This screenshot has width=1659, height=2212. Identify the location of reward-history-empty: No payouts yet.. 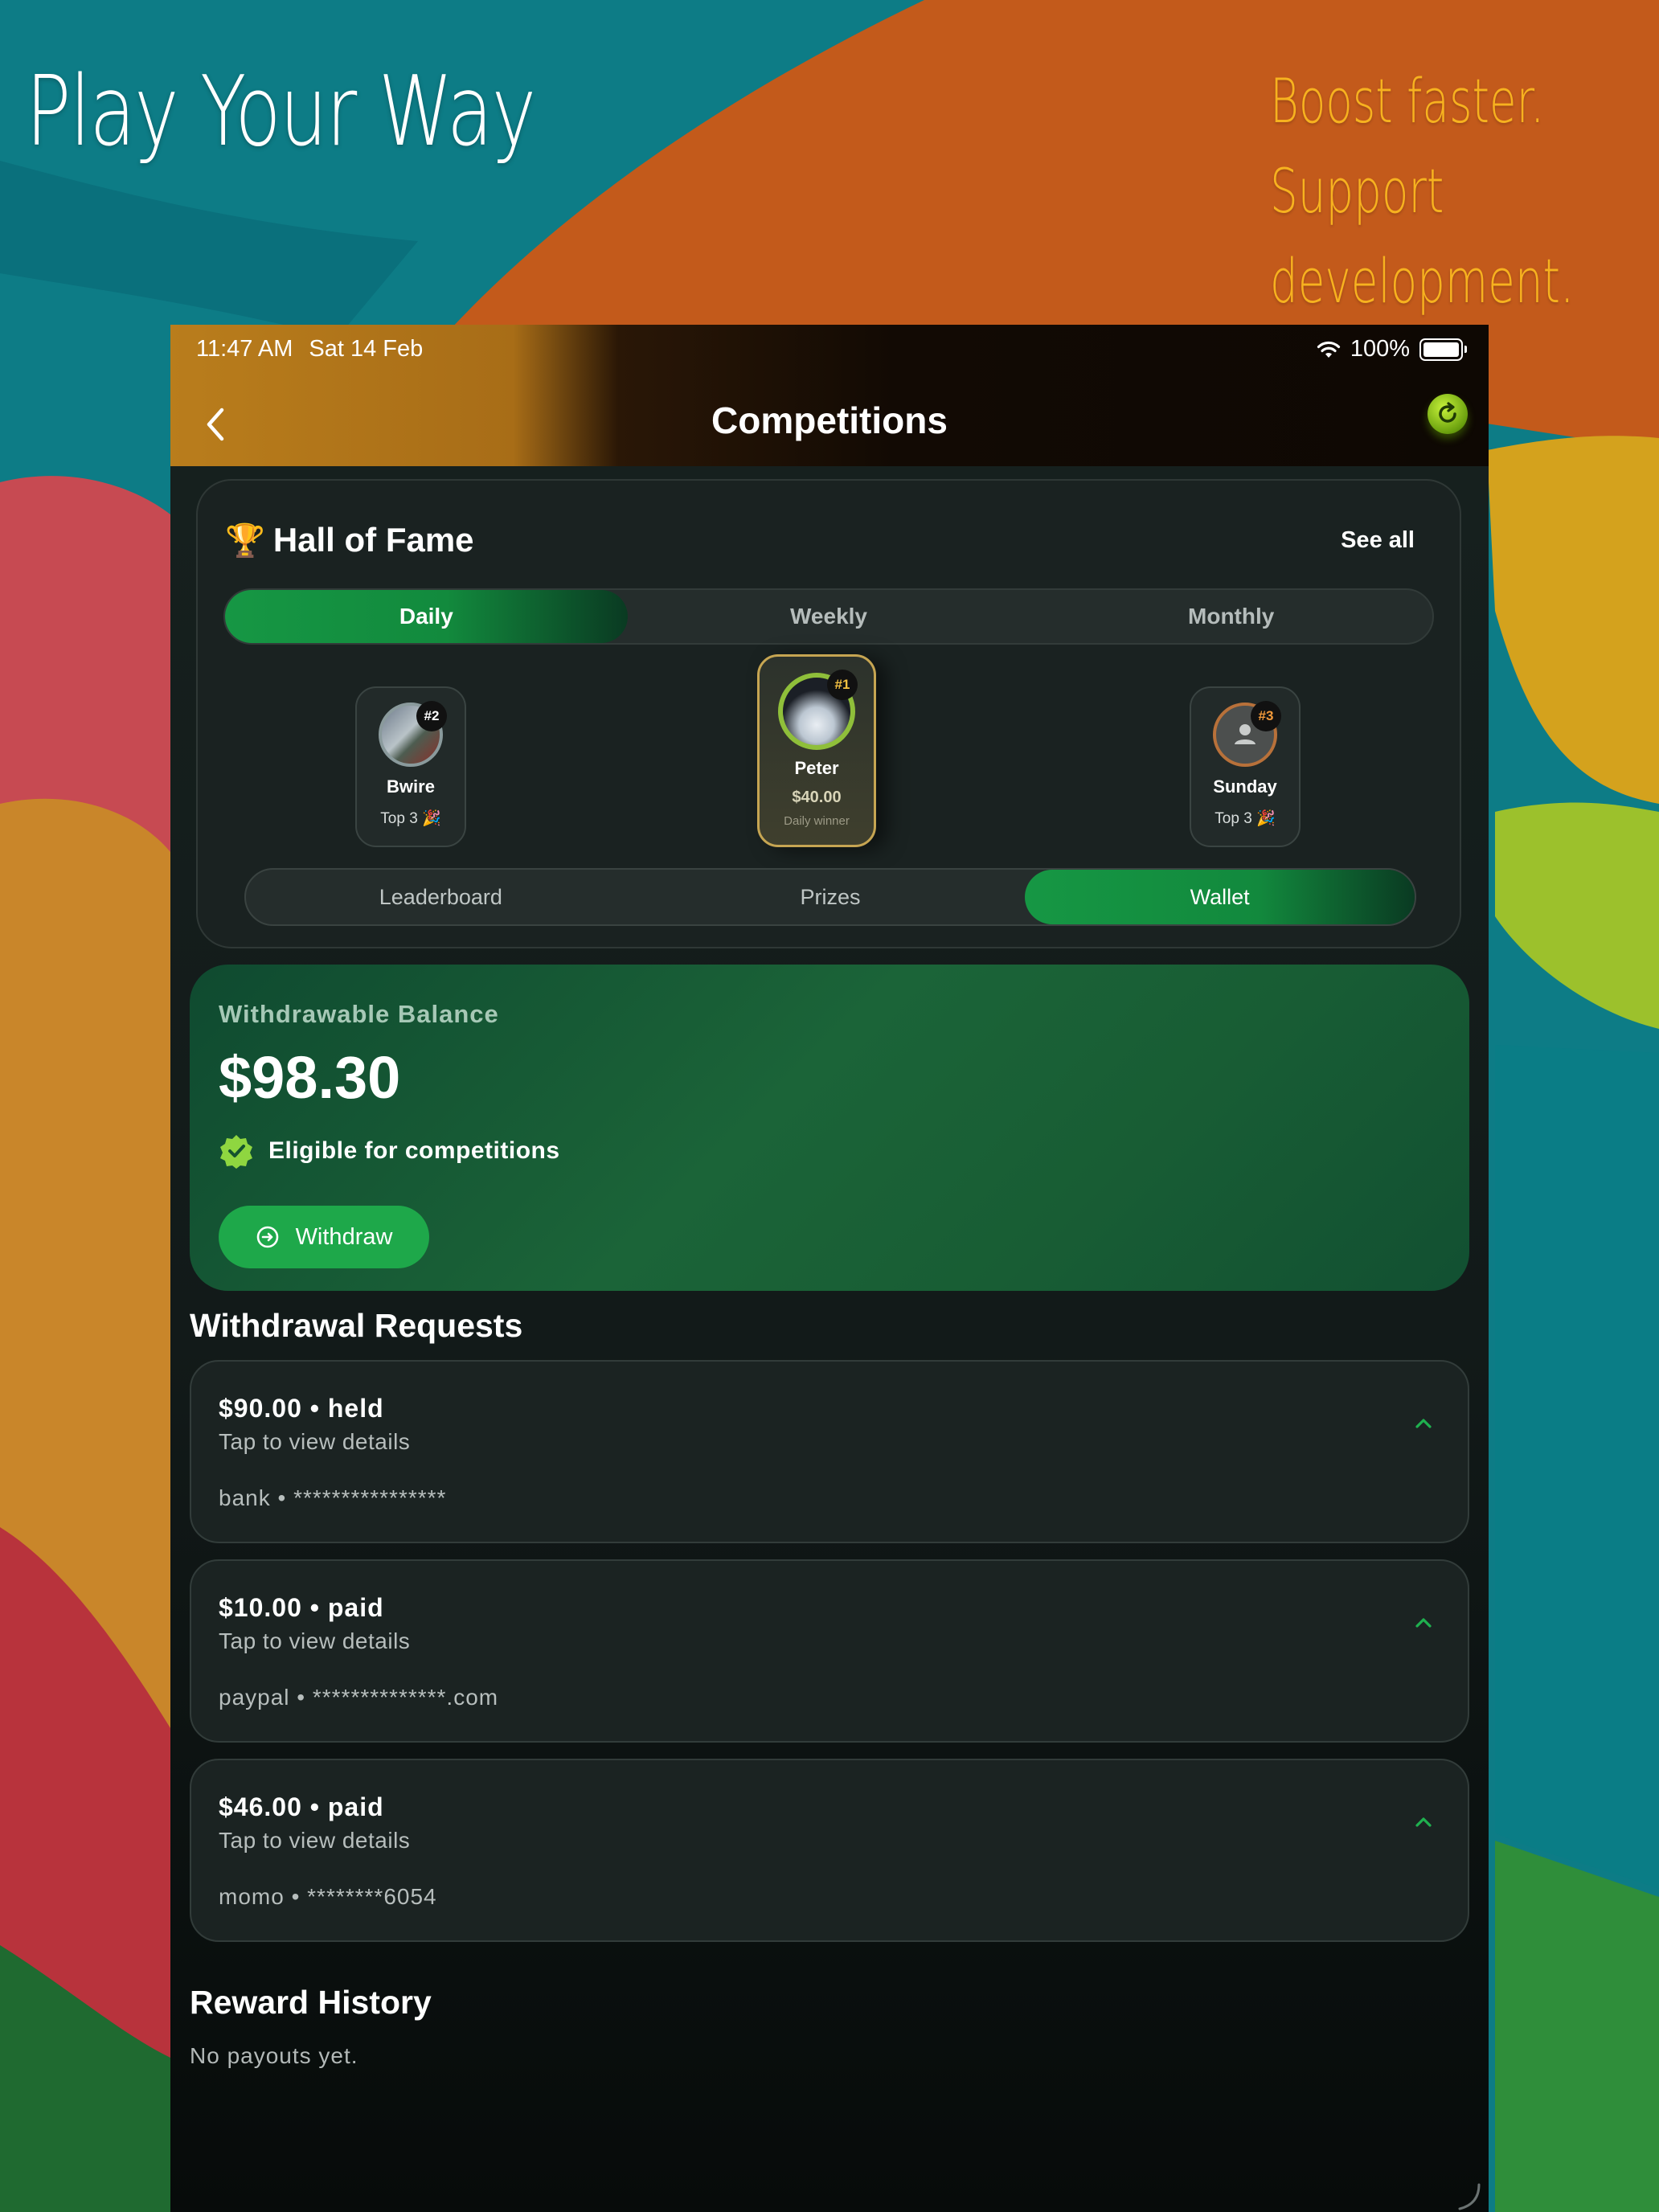
(274, 2055).